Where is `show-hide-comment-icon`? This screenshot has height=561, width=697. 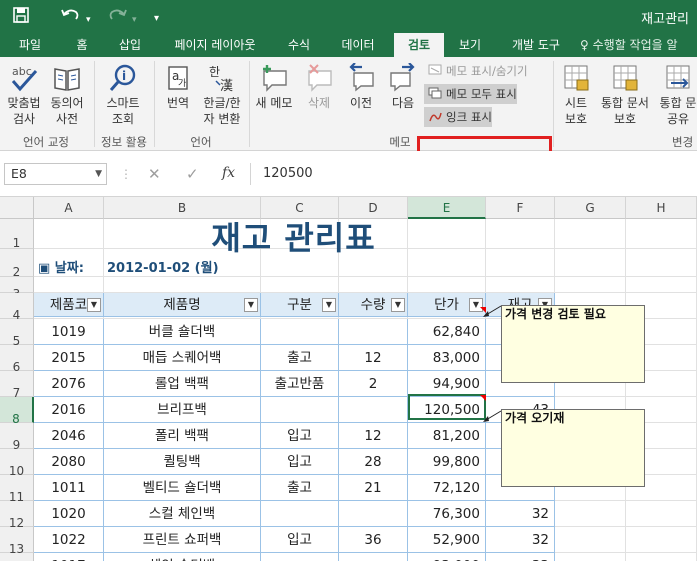 show-hide-comment-icon is located at coordinates (435, 69).